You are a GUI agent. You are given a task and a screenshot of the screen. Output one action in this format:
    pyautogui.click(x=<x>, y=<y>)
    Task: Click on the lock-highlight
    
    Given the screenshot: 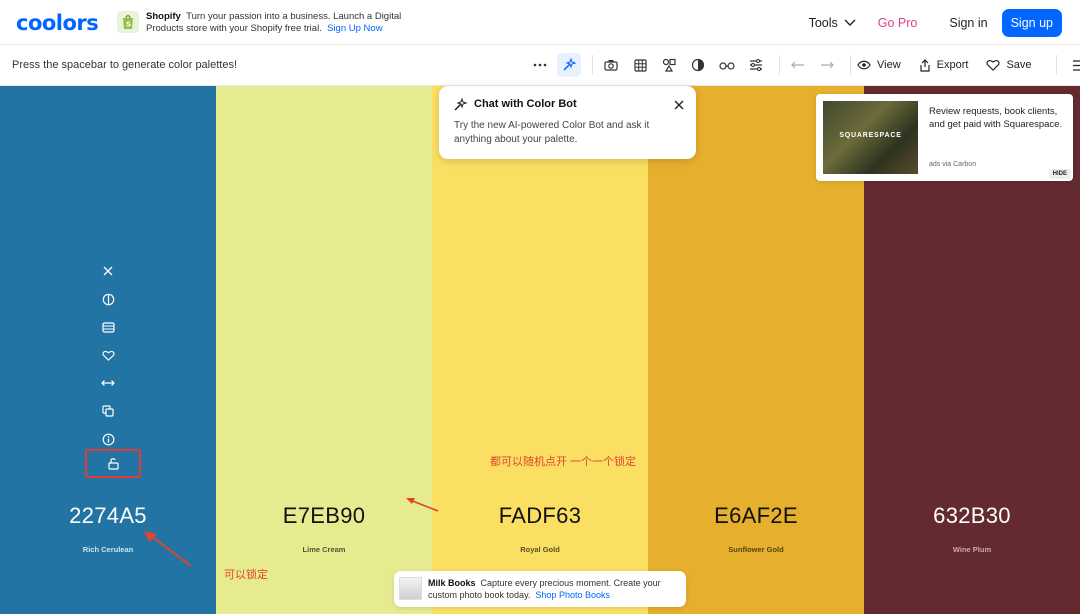 What is the action you would take?
    pyautogui.click(x=113, y=463)
    